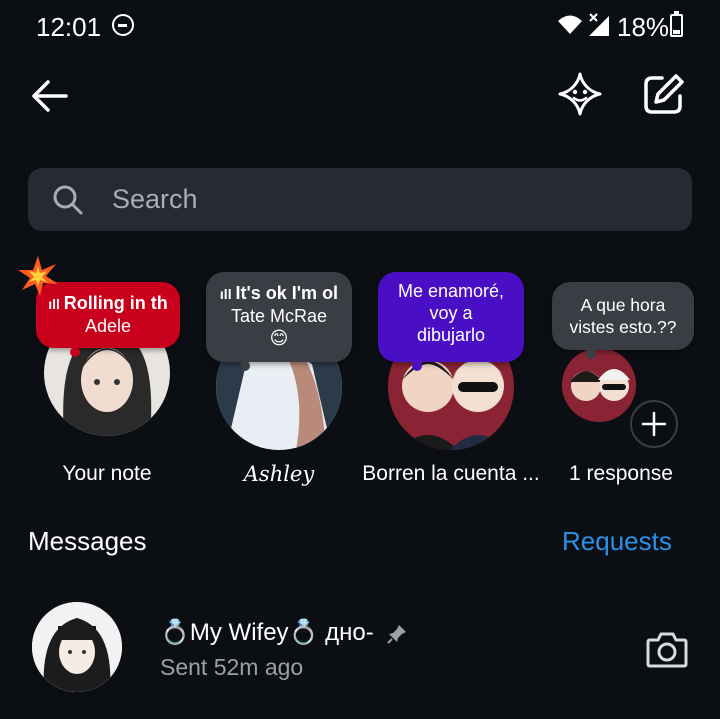  I want to click on note-bubble: Me enamoré, voy a dibujarlo, so click(451, 321).